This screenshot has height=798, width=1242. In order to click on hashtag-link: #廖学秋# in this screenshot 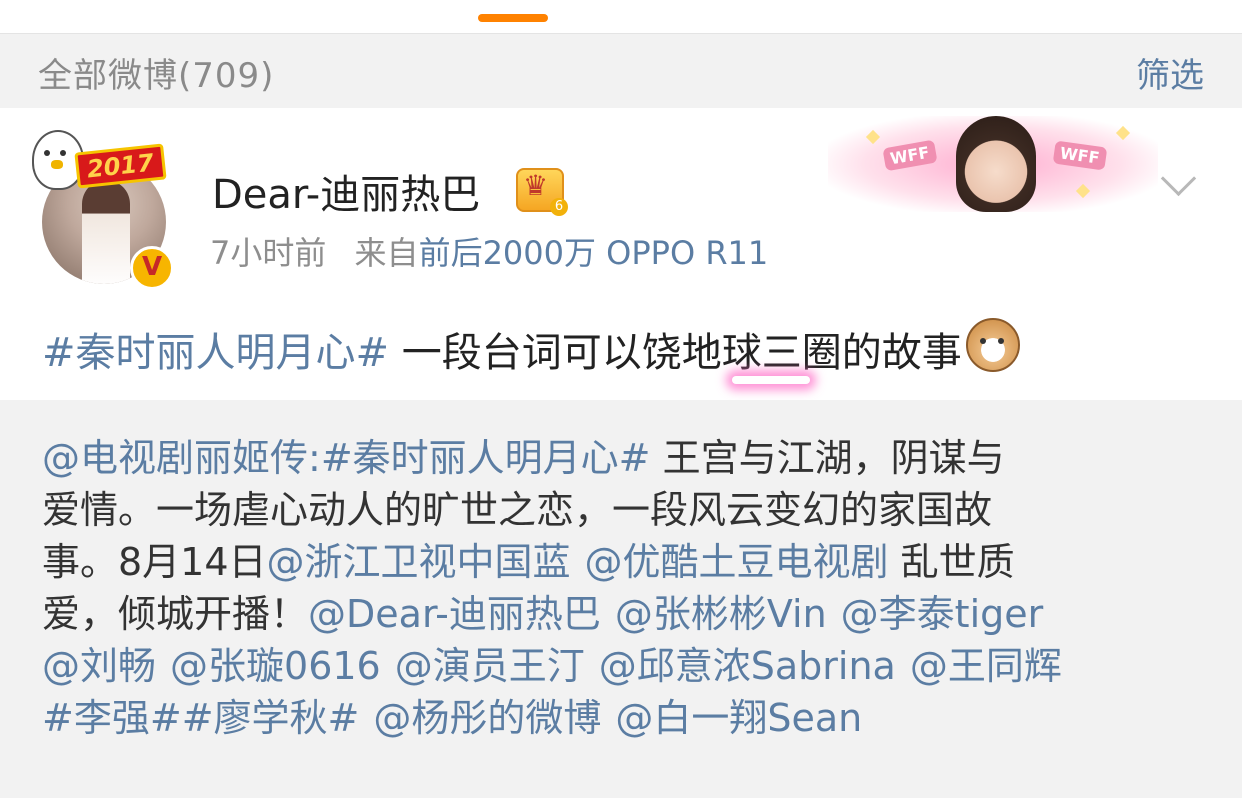, I will do `click(271, 718)`.